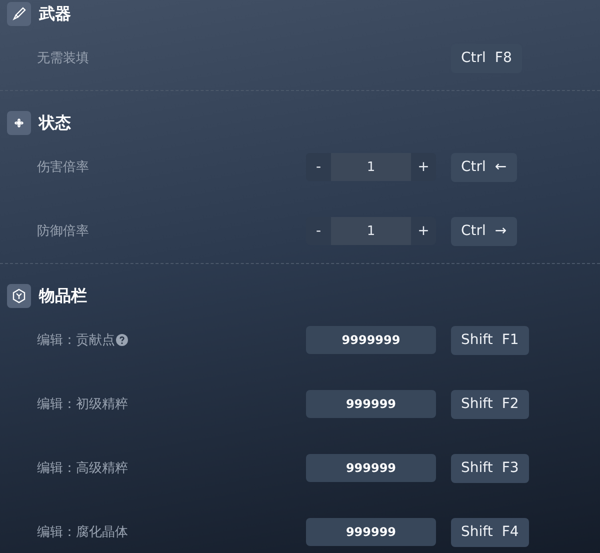 The image size is (600, 553). I want to click on hotkey-button: Ctrl F8, so click(486, 58).